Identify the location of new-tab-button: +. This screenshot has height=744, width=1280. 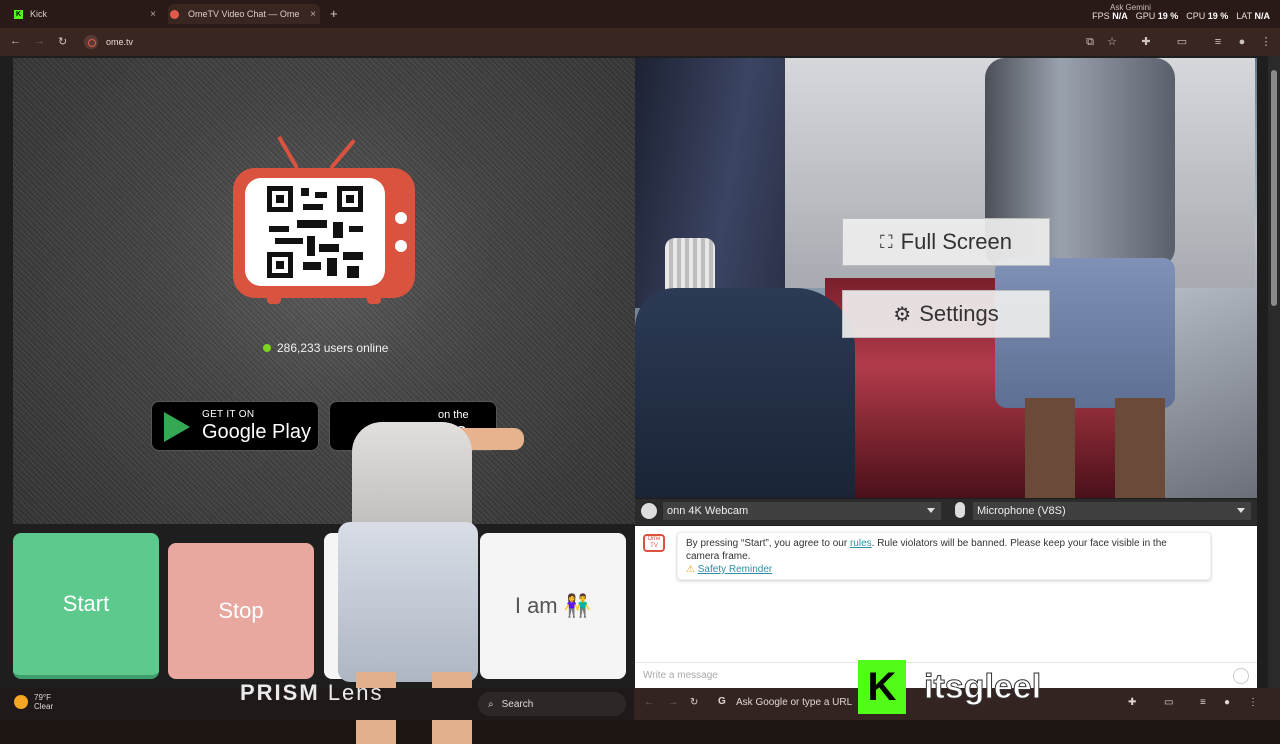
(334, 13).